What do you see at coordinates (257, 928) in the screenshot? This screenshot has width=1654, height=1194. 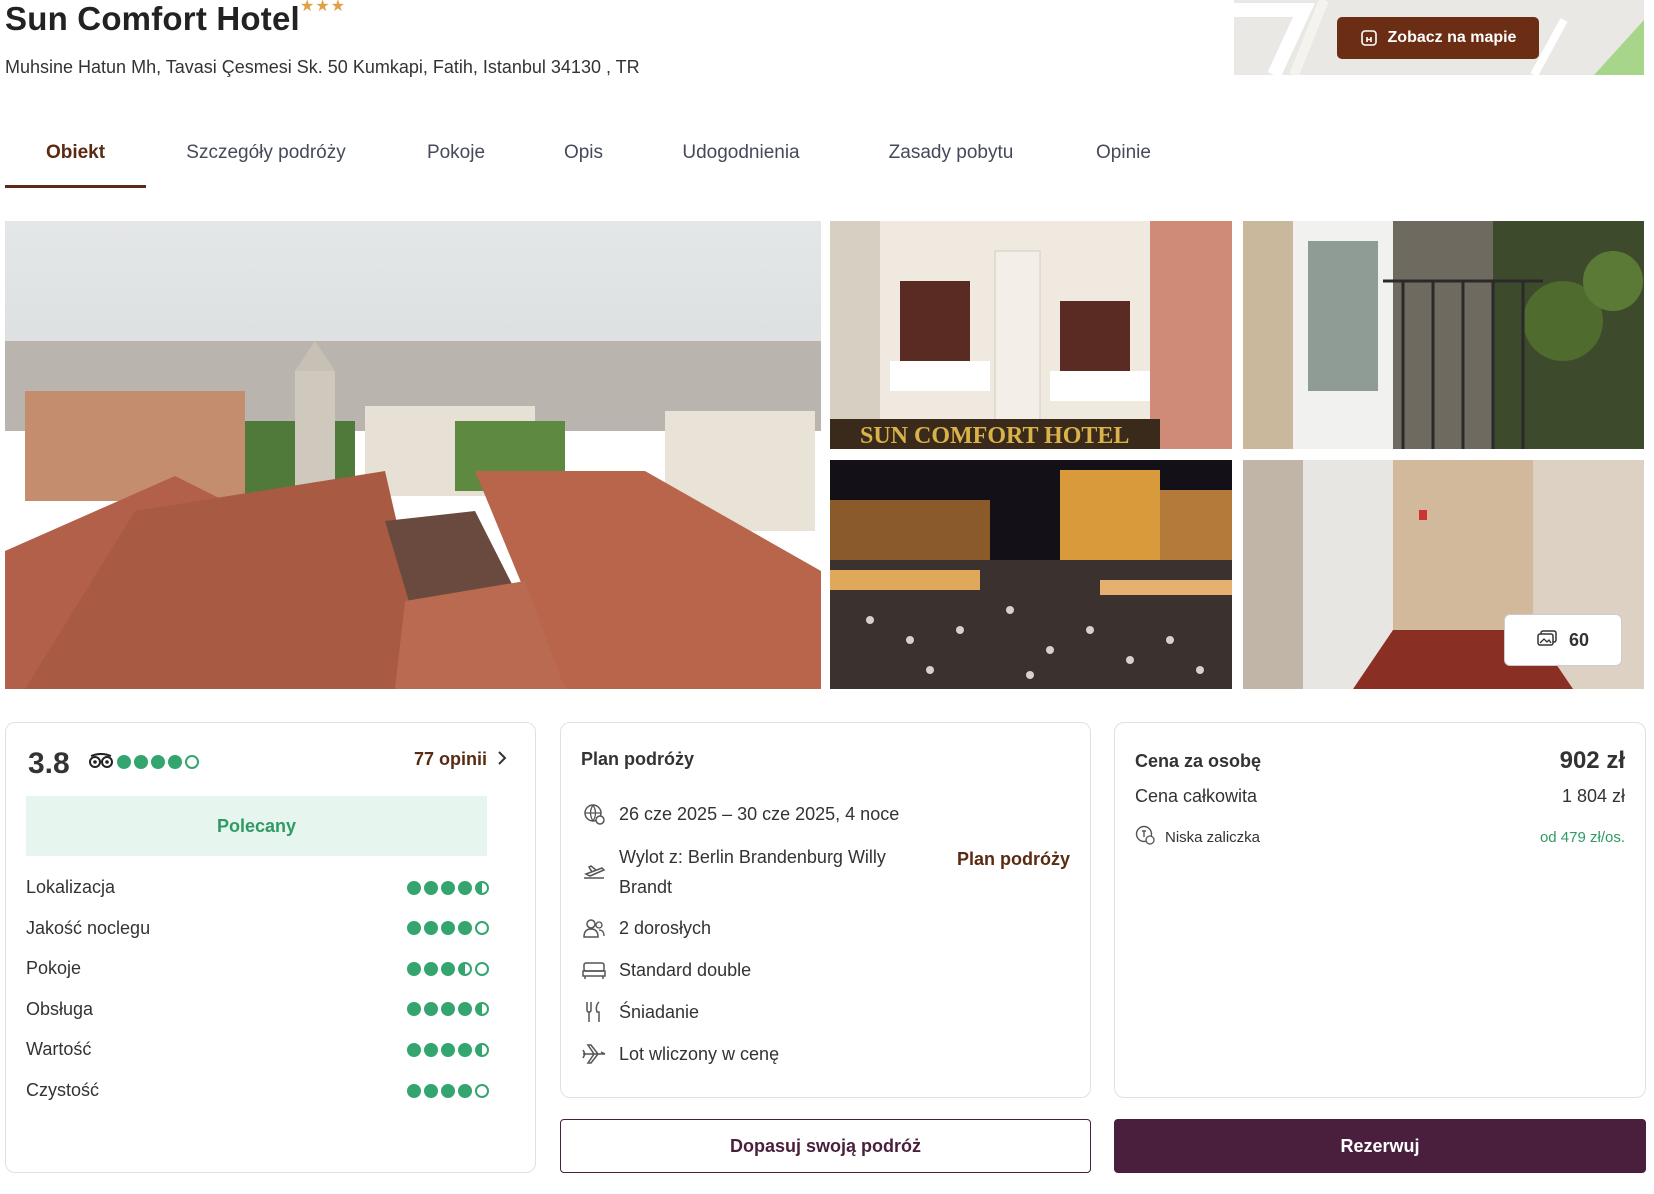 I see `rating-criterion-row: Jakość noclegu` at bounding box center [257, 928].